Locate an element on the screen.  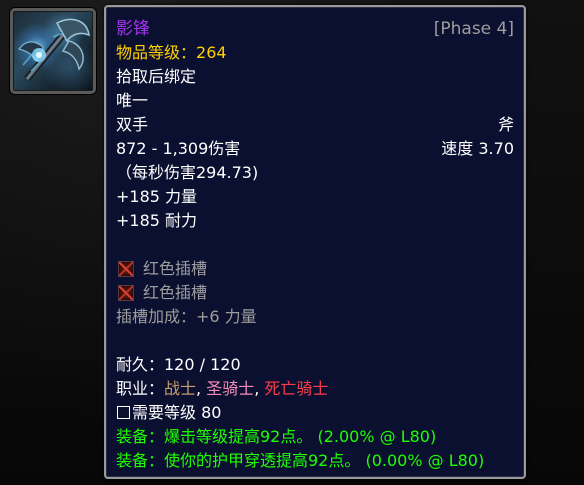
unique-label: 唯一 is located at coordinates (132, 100).